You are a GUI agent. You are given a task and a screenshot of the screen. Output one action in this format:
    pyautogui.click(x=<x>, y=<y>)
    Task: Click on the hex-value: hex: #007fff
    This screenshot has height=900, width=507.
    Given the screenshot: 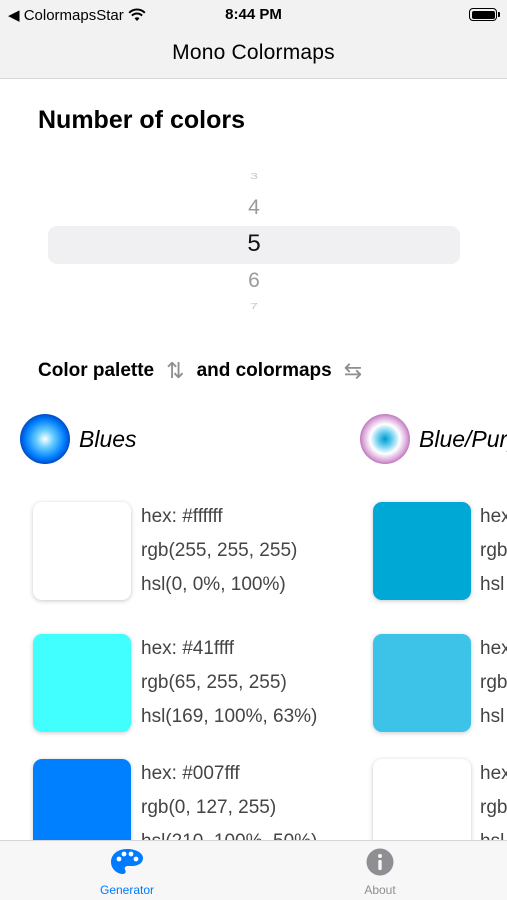 What is the action you would take?
    pyautogui.click(x=190, y=773)
    